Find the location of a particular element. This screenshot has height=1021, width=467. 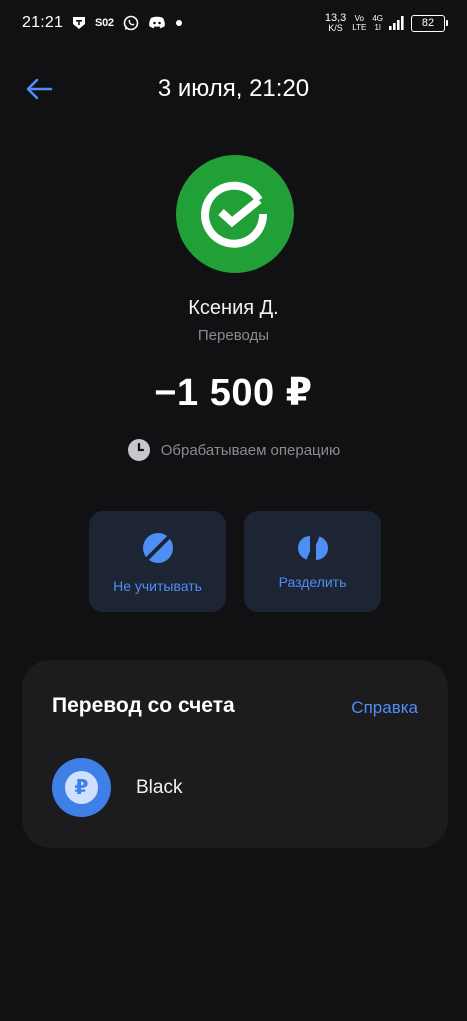

account-card-title: Перевод со счета is located at coordinates (143, 705).